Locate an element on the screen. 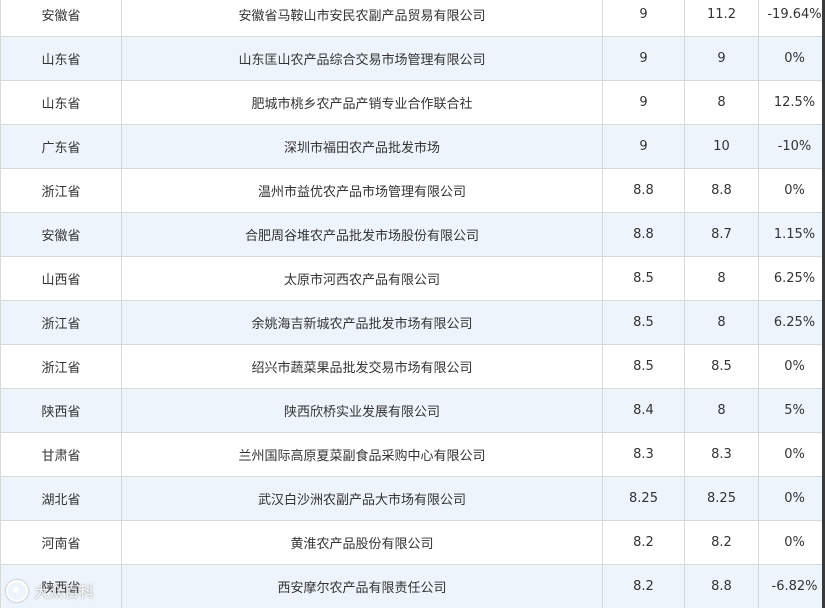  table-row: 浙江省 余姚海吉新城农产品批发市场有限公司 8.5 8 6.25% is located at coordinates (412, 322).